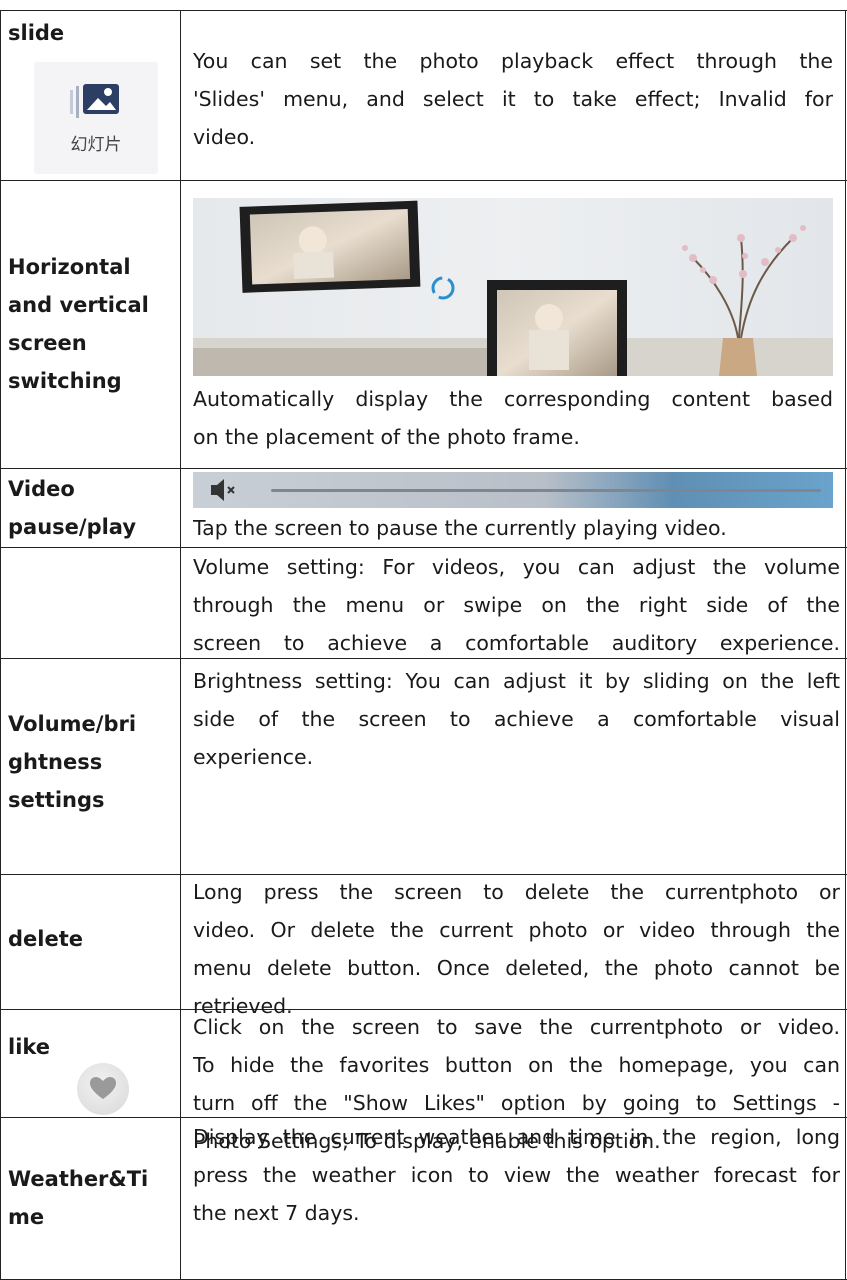 The image size is (847, 1280). What do you see at coordinates (224, 137) in the screenshot?
I see `text-line: video.` at bounding box center [224, 137].